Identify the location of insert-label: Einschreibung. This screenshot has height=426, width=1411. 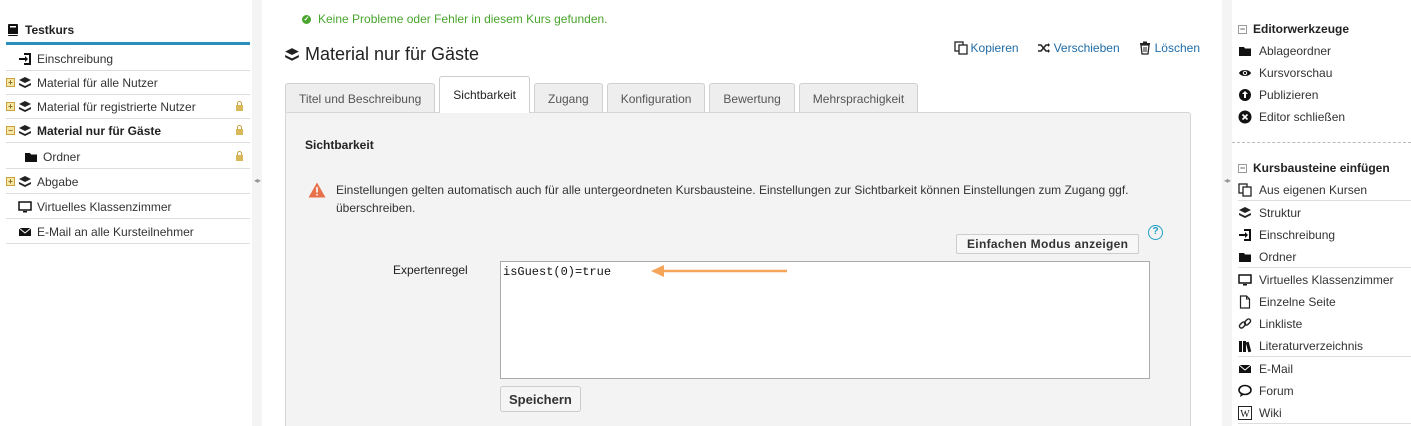
(1297, 235).